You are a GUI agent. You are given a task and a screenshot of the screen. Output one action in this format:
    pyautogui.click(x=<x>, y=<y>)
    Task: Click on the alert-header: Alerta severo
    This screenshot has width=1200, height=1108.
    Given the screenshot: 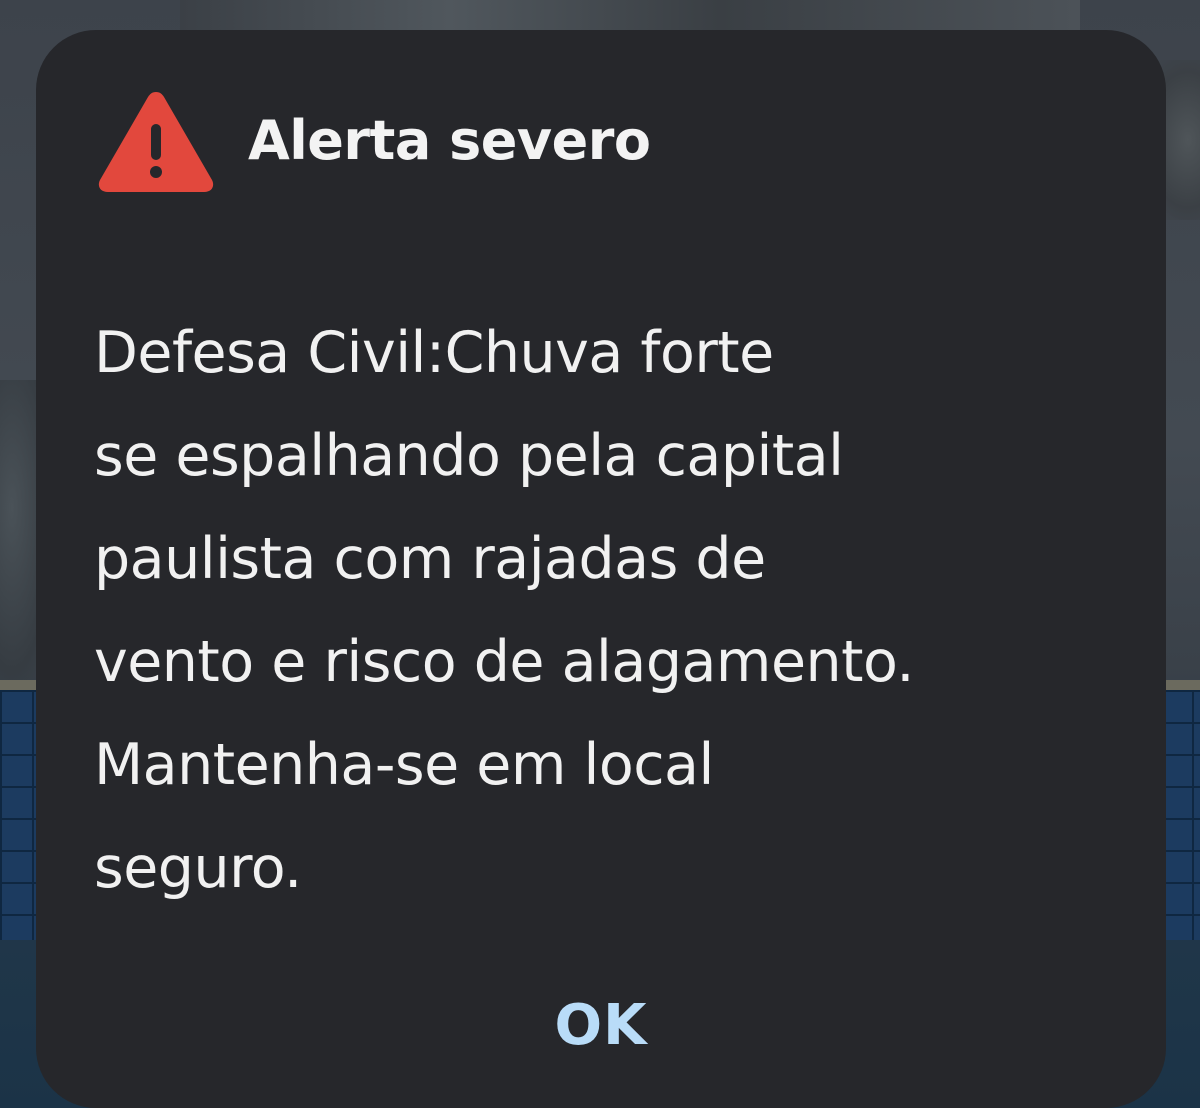 What is the action you would take?
    pyautogui.click(x=373, y=141)
    